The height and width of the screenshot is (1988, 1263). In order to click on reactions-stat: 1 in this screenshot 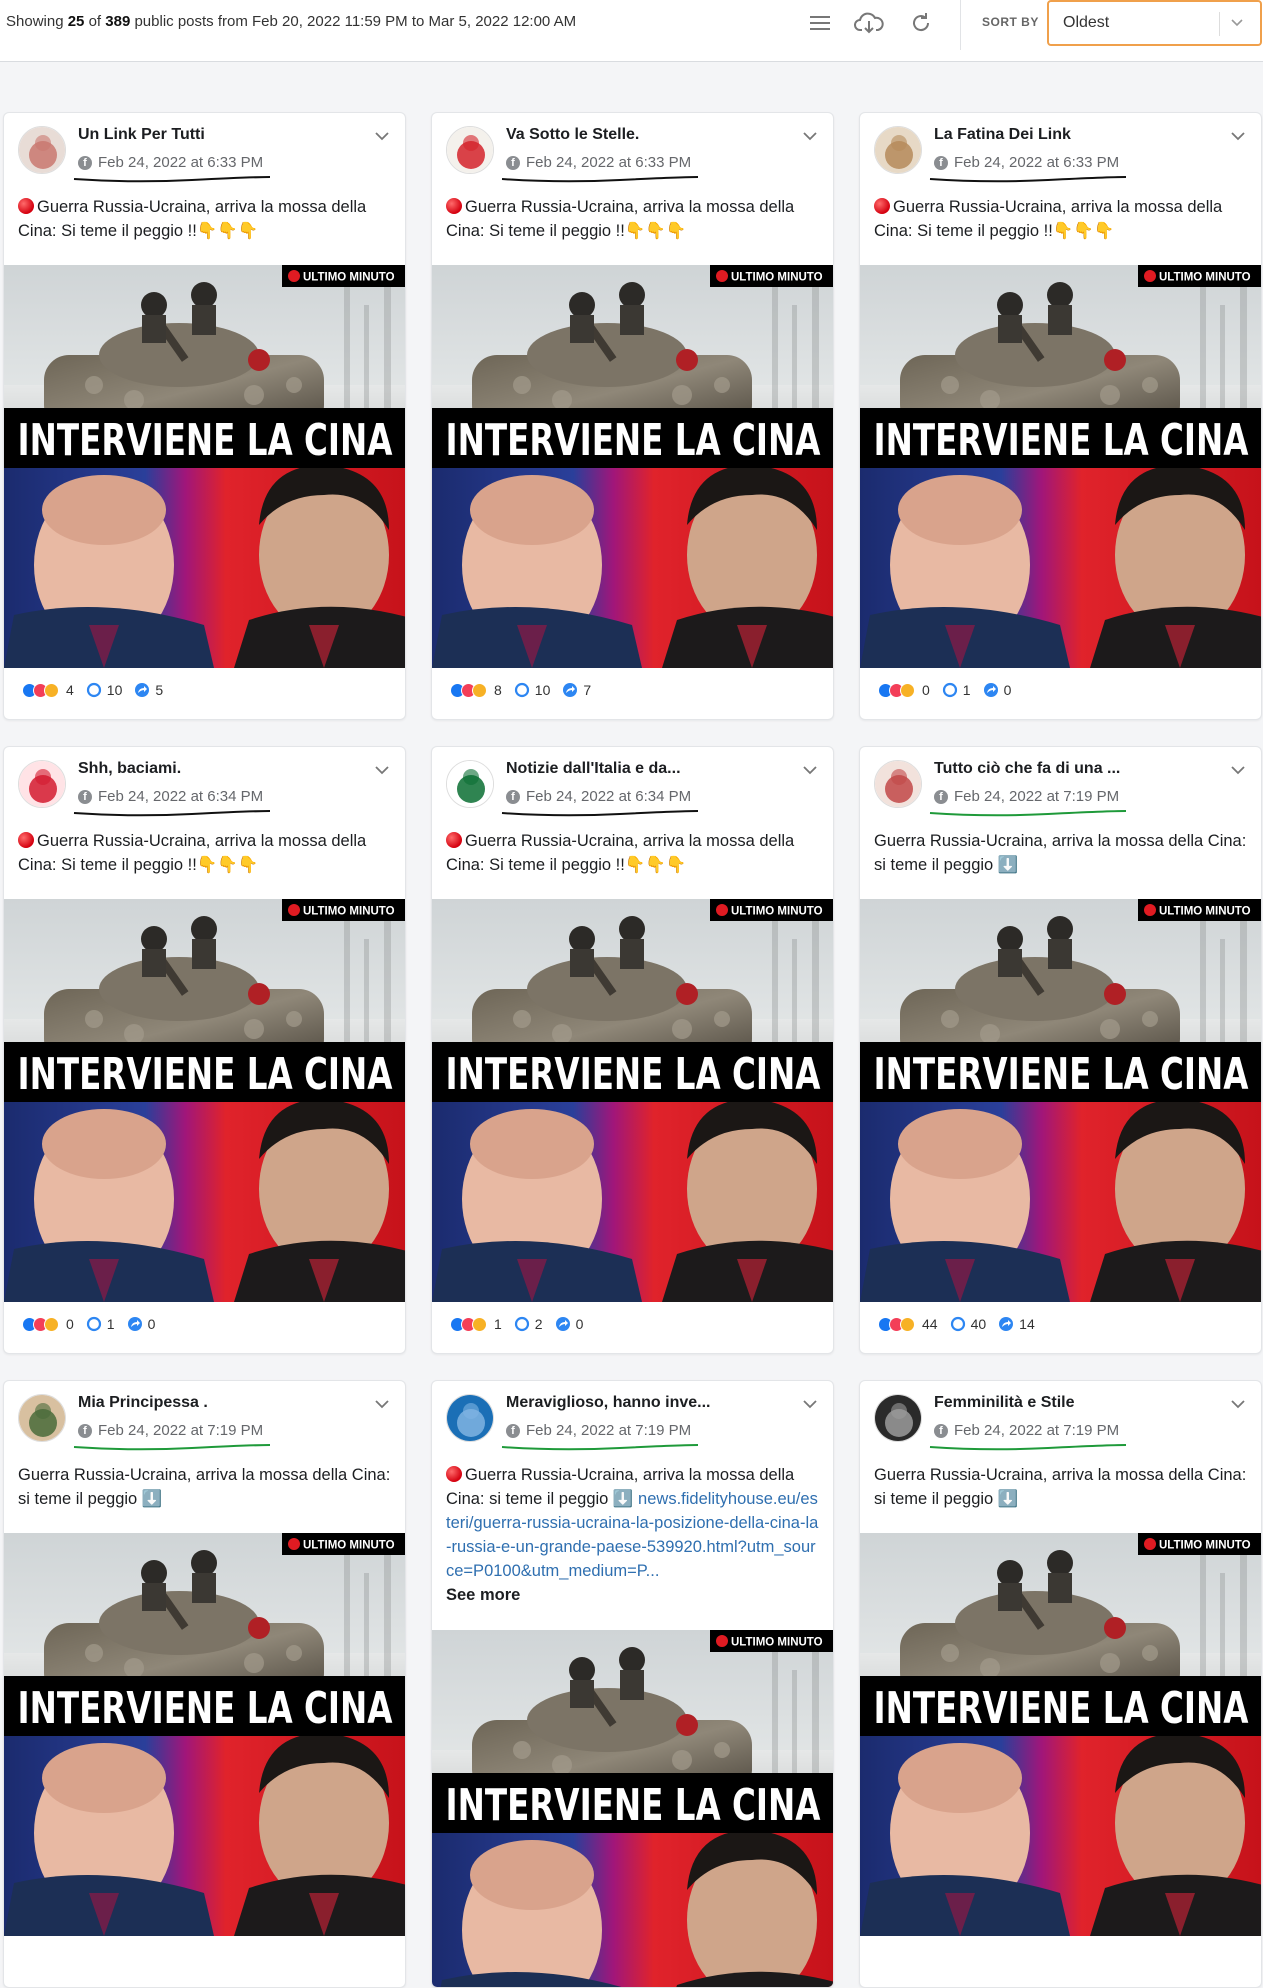, I will do `click(476, 1324)`.